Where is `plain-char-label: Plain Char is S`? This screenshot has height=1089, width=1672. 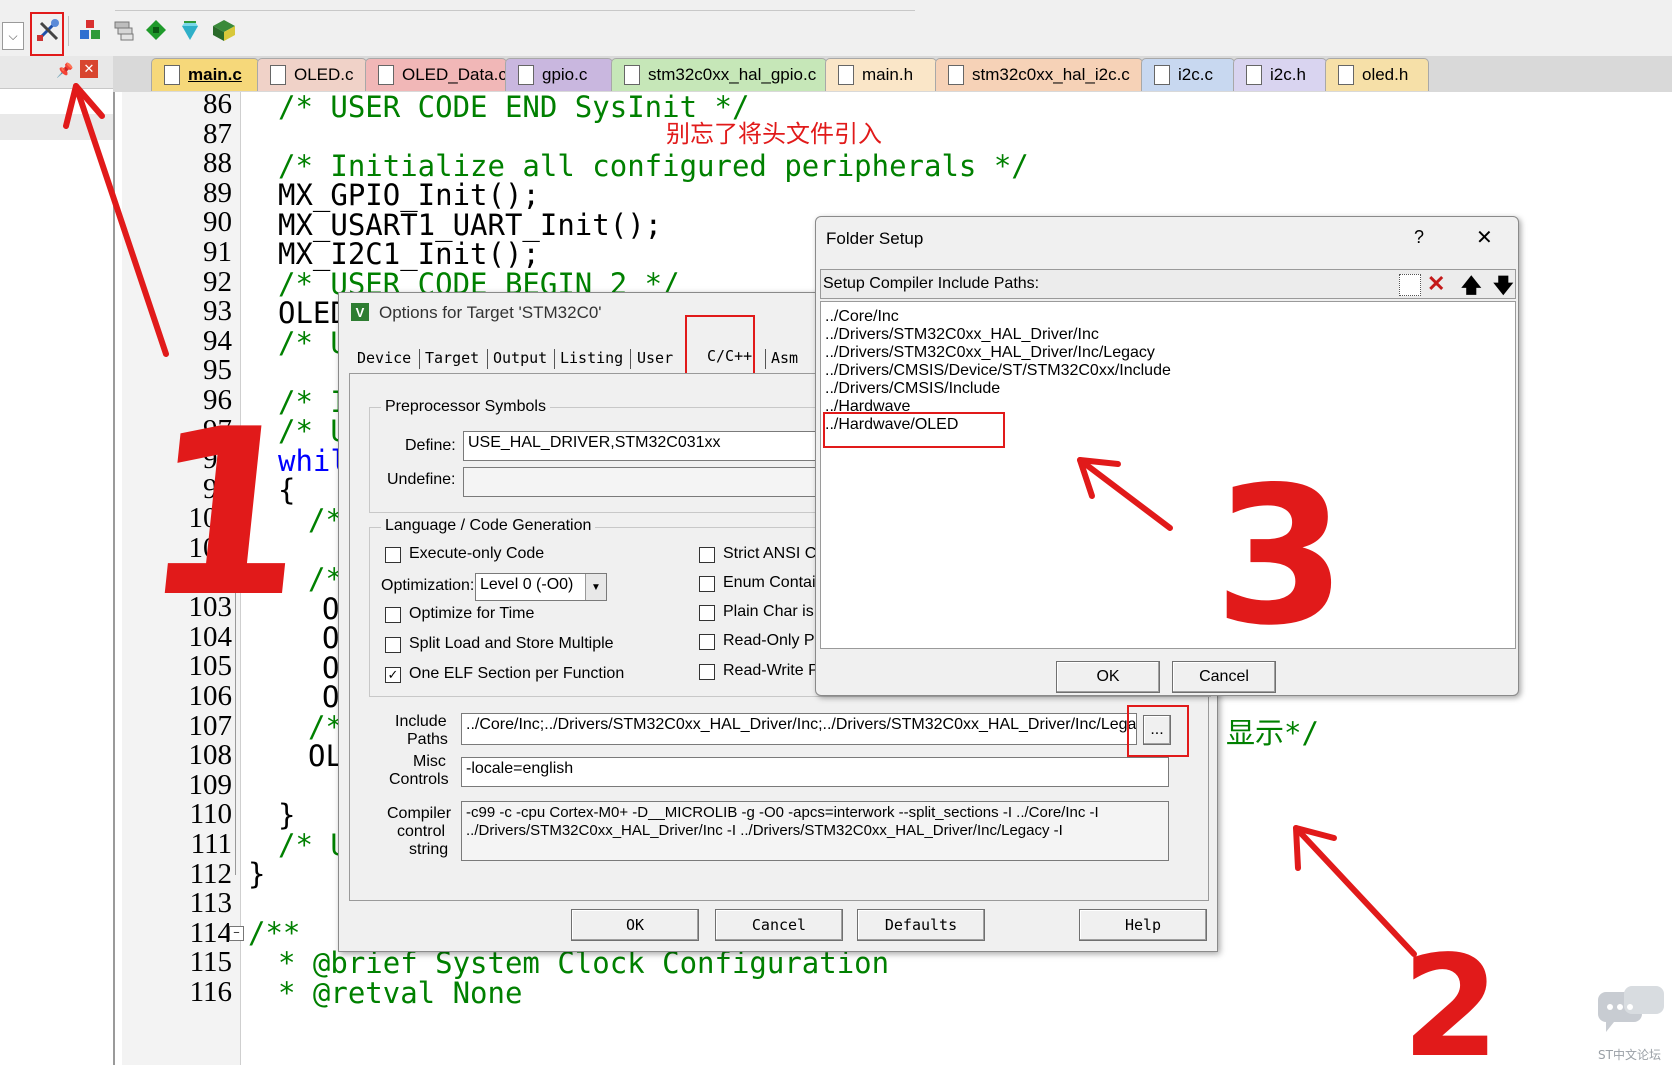 plain-char-label: Plain Char is S is located at coordinates (776, 611).